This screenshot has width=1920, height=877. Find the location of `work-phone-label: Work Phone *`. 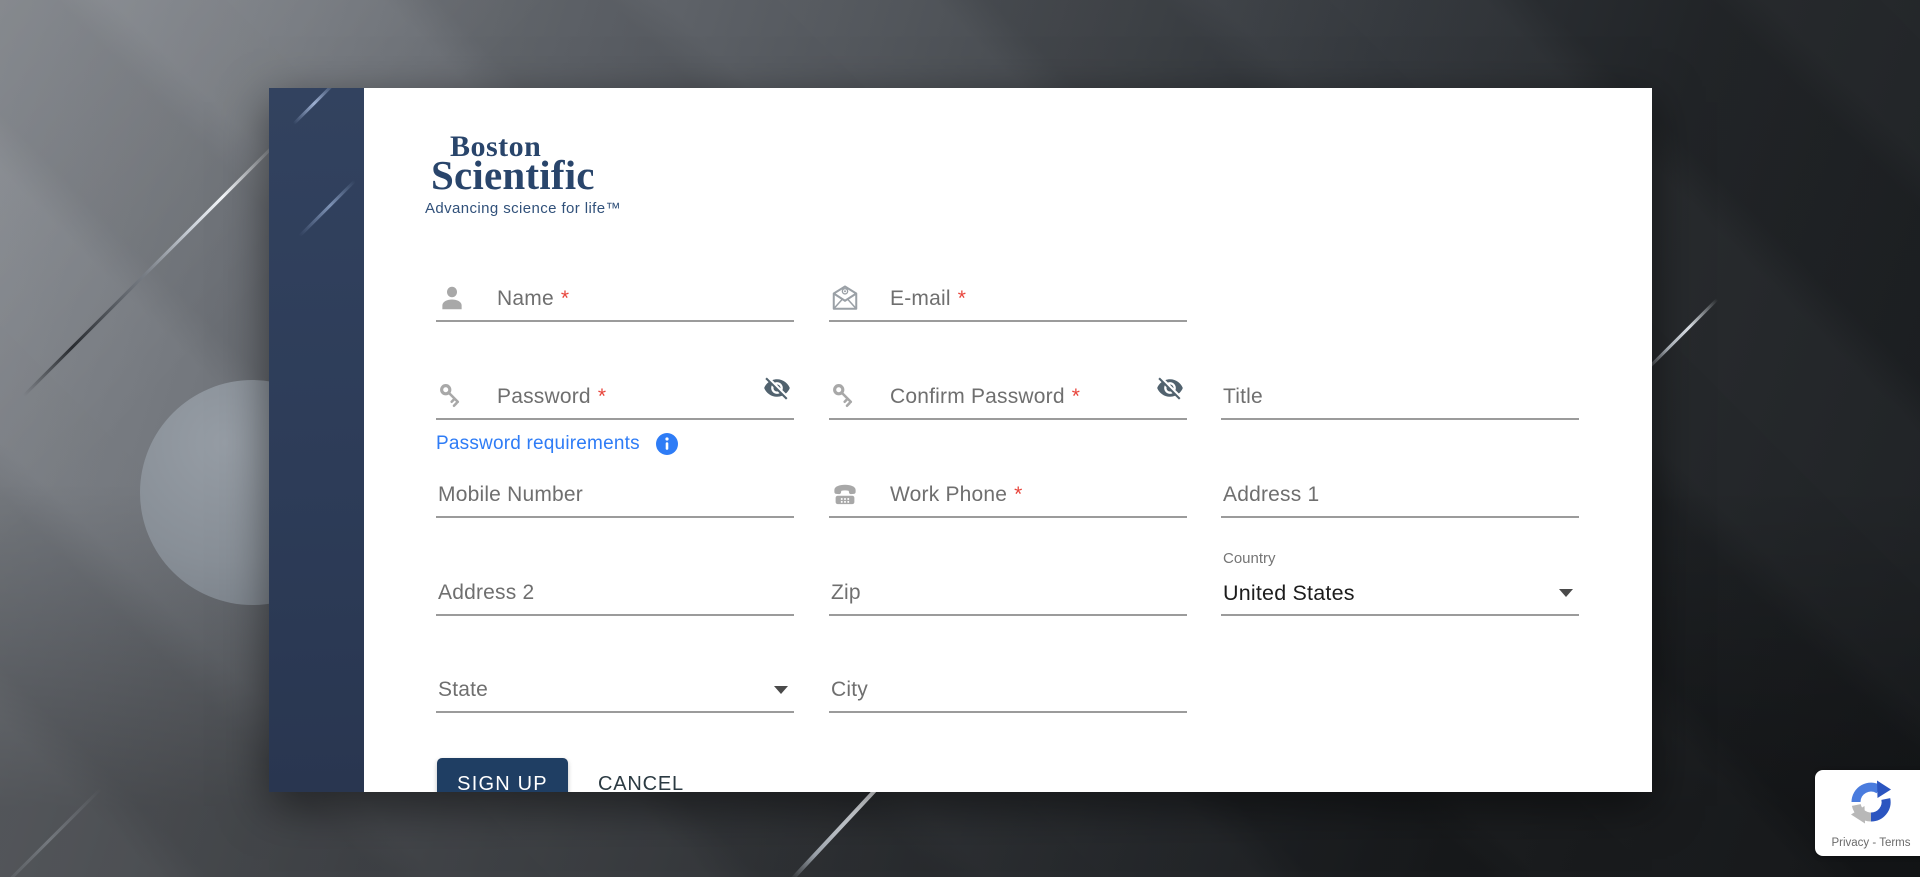

work-phone-label: Work Phone * is located at coordinates (956, 494).